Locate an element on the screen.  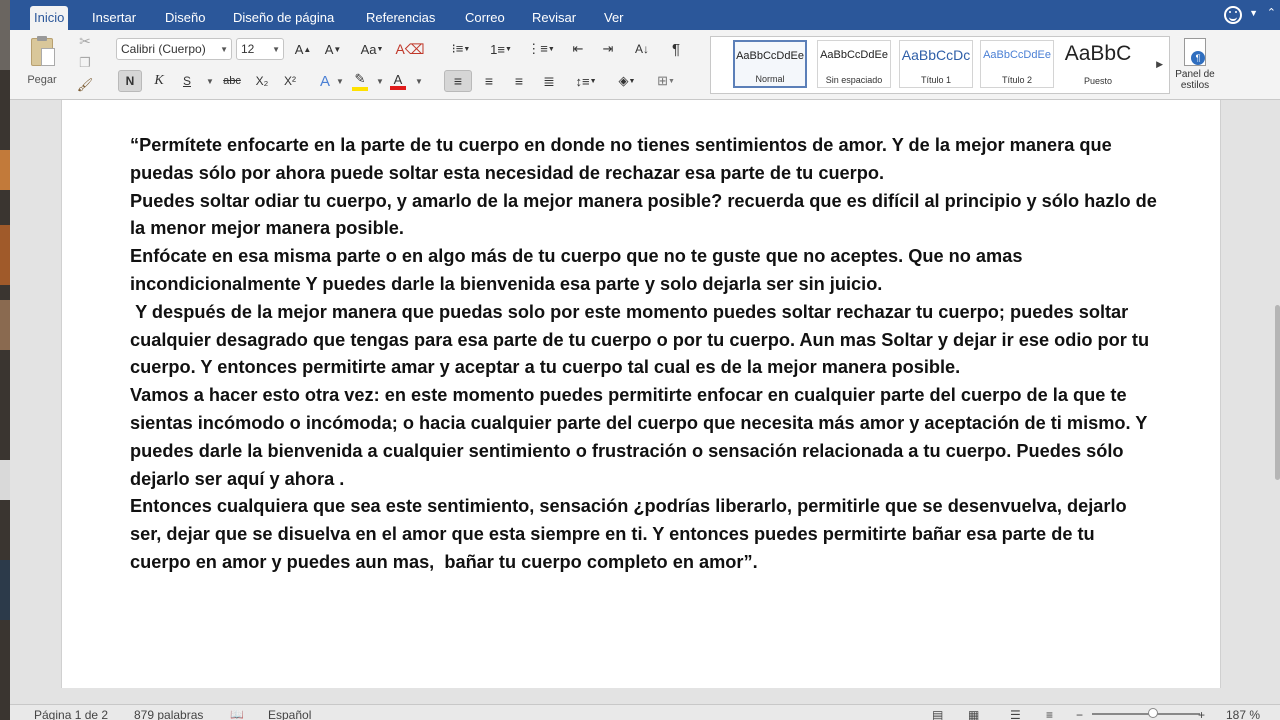
style-name: Sin espaciado is located at coordinates (854, 80).